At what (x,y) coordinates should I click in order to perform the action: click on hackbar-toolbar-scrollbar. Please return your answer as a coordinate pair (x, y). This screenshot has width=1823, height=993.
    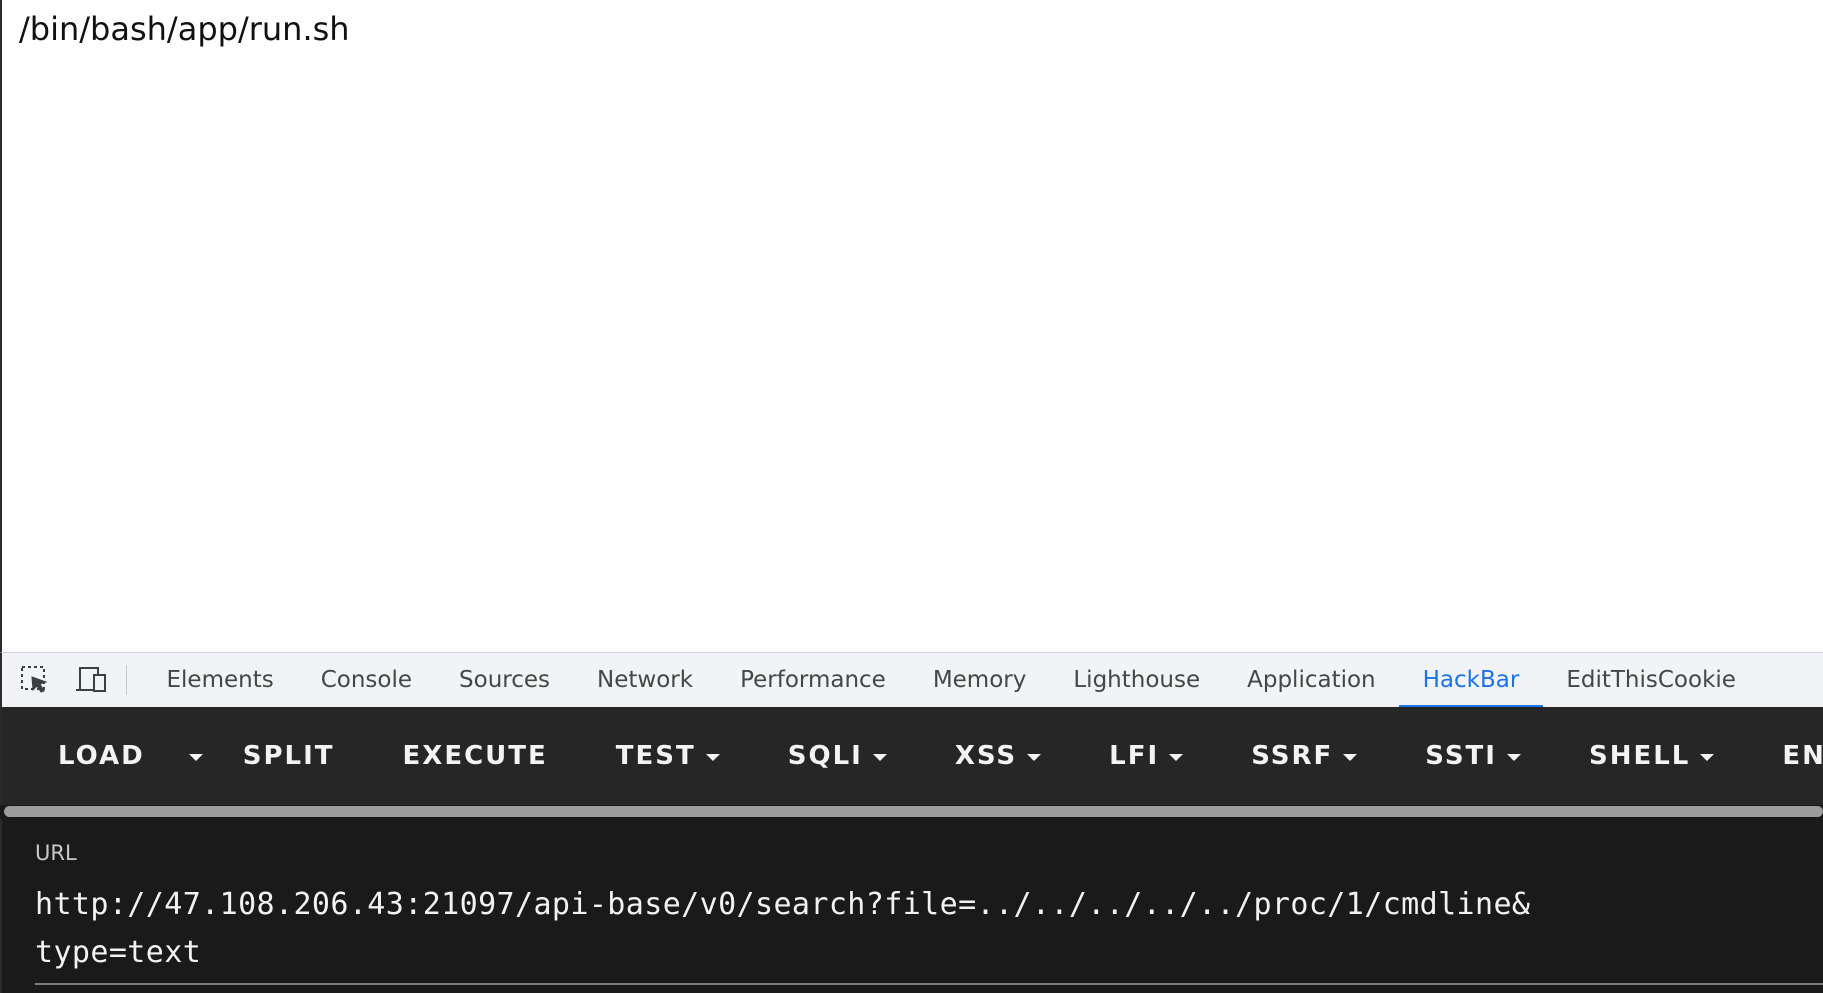
    Looking at the image, I should click on (911, 812).